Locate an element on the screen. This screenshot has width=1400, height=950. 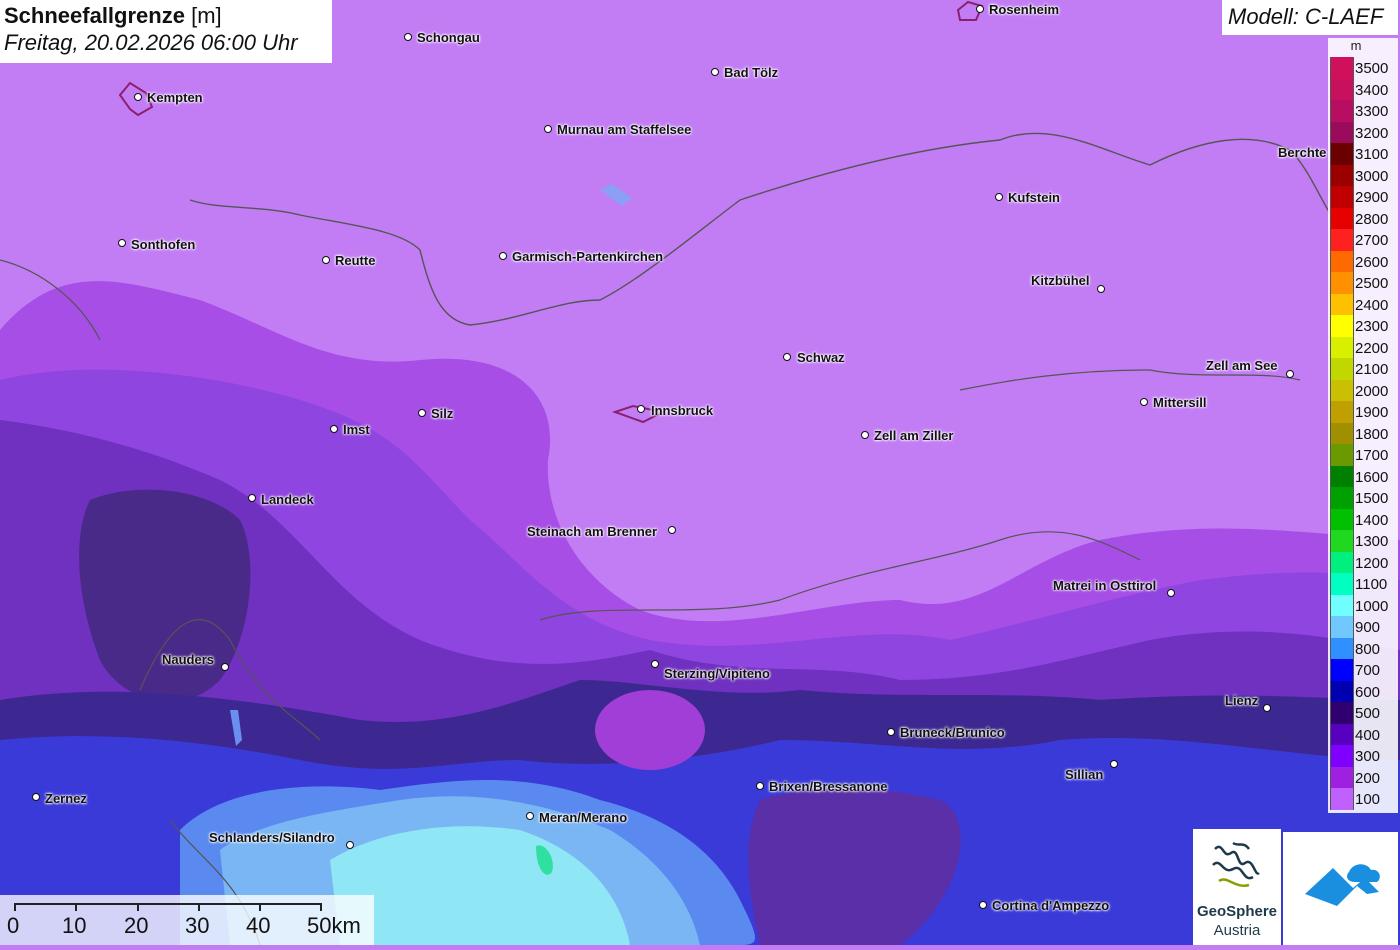
legend-label: 1600 is located at coordinates (1372, 477).